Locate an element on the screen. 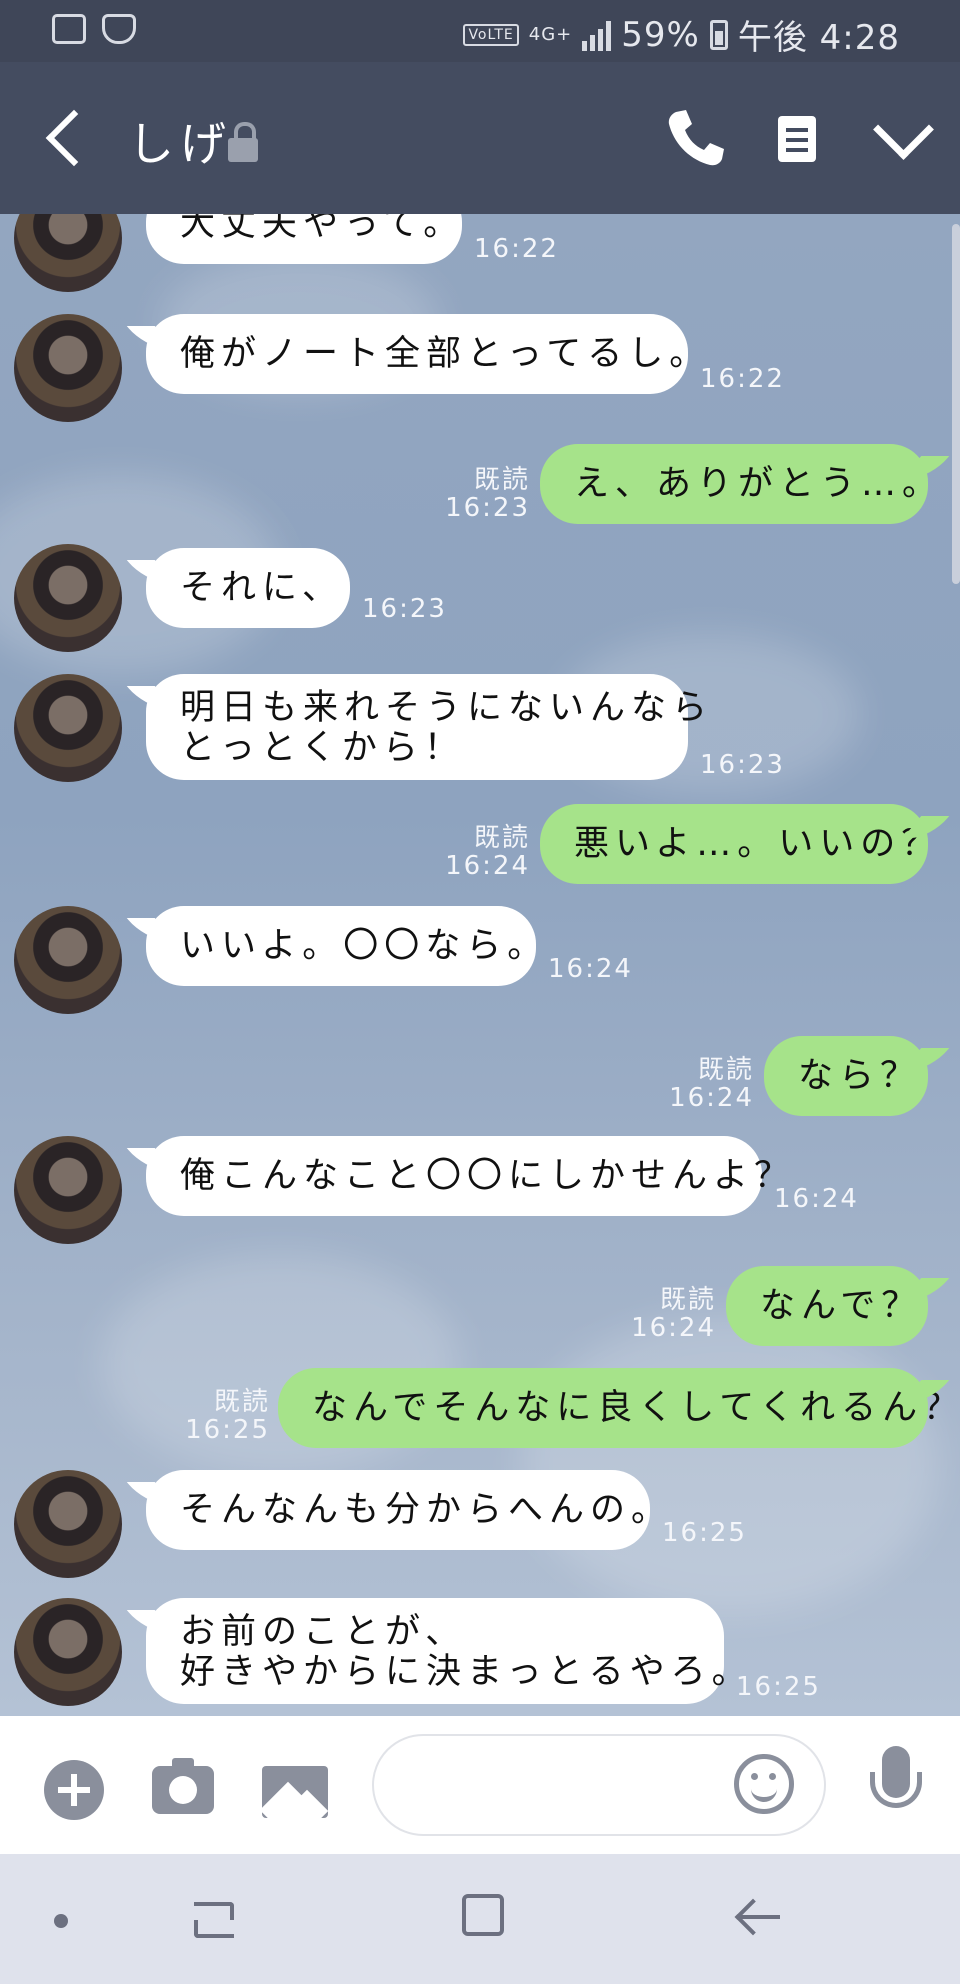  message-text: いいよ。〇〇なら。 is located at coordinates (364, 946).